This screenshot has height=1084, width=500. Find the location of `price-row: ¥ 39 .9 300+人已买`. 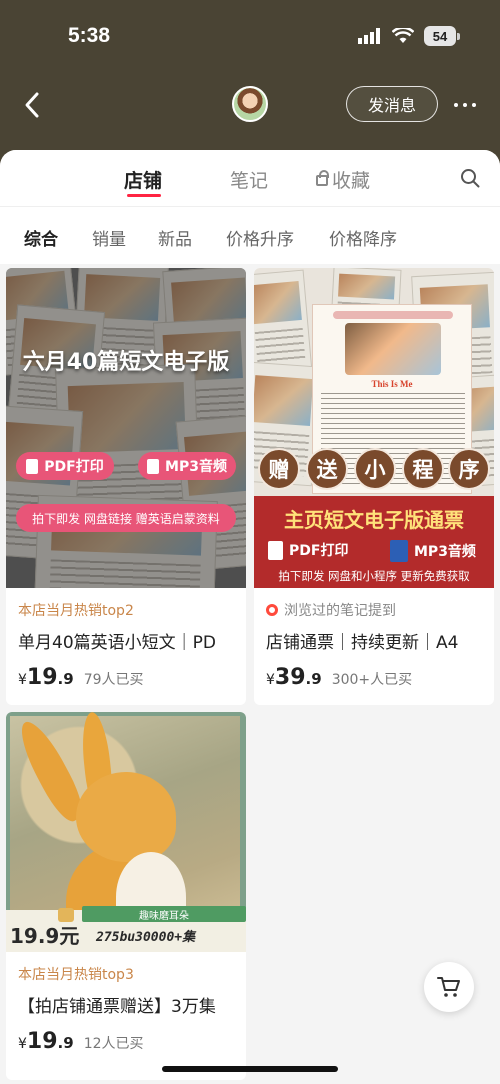

price-row: ¥ 39 .9 300+人已买 is located at coordinates (374, 671).